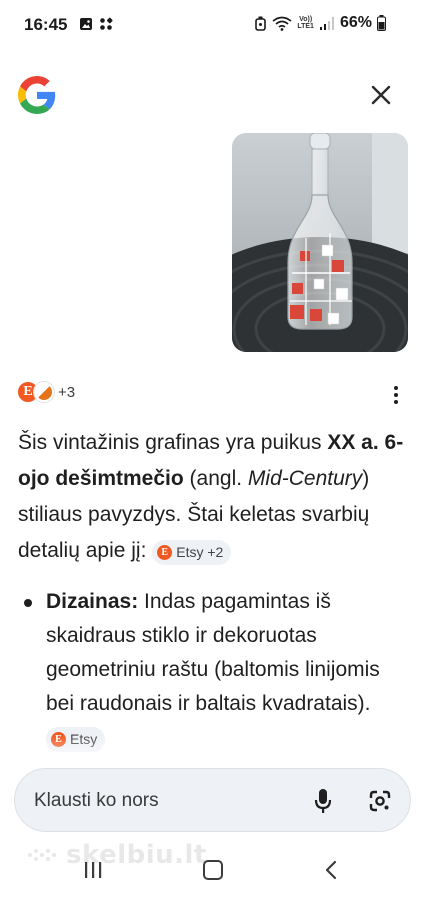 This screenshot has height=900, width=426. I want to click on battery-icon, so click(381, 23).